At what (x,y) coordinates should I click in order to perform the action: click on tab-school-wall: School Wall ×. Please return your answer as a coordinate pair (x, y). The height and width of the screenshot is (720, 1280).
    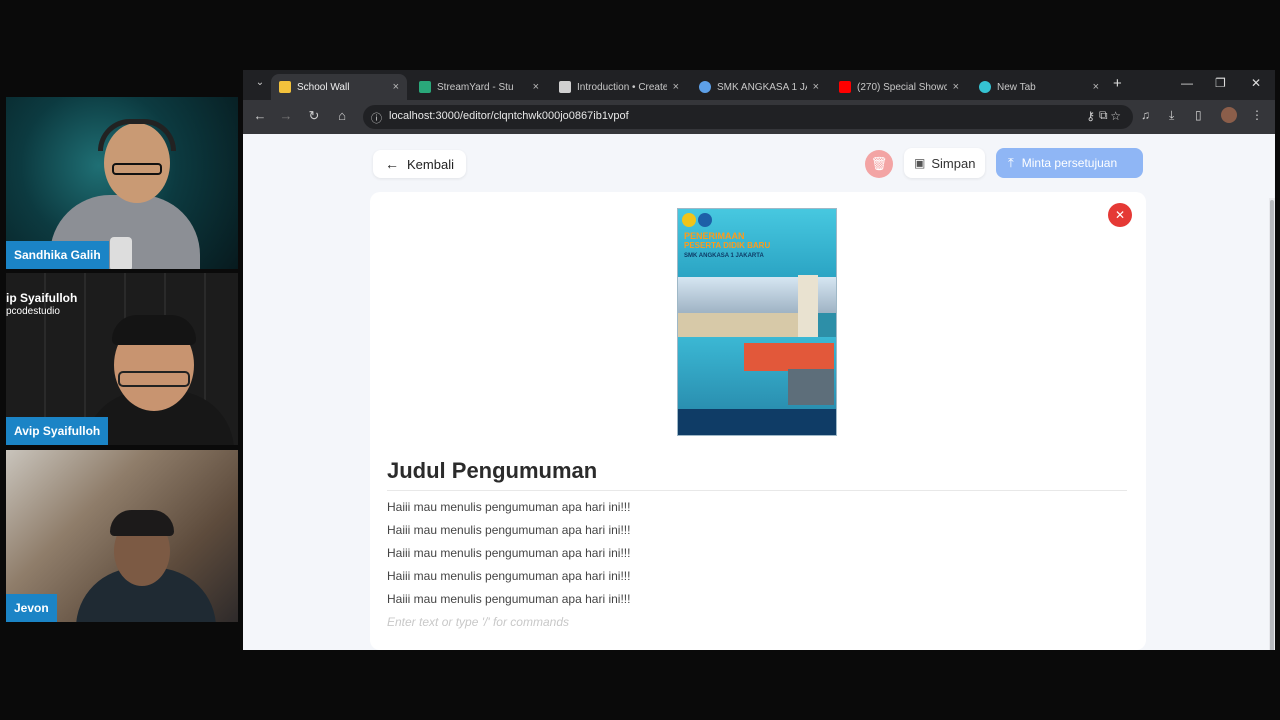
    Looking at the image, I should click on (339, 87).